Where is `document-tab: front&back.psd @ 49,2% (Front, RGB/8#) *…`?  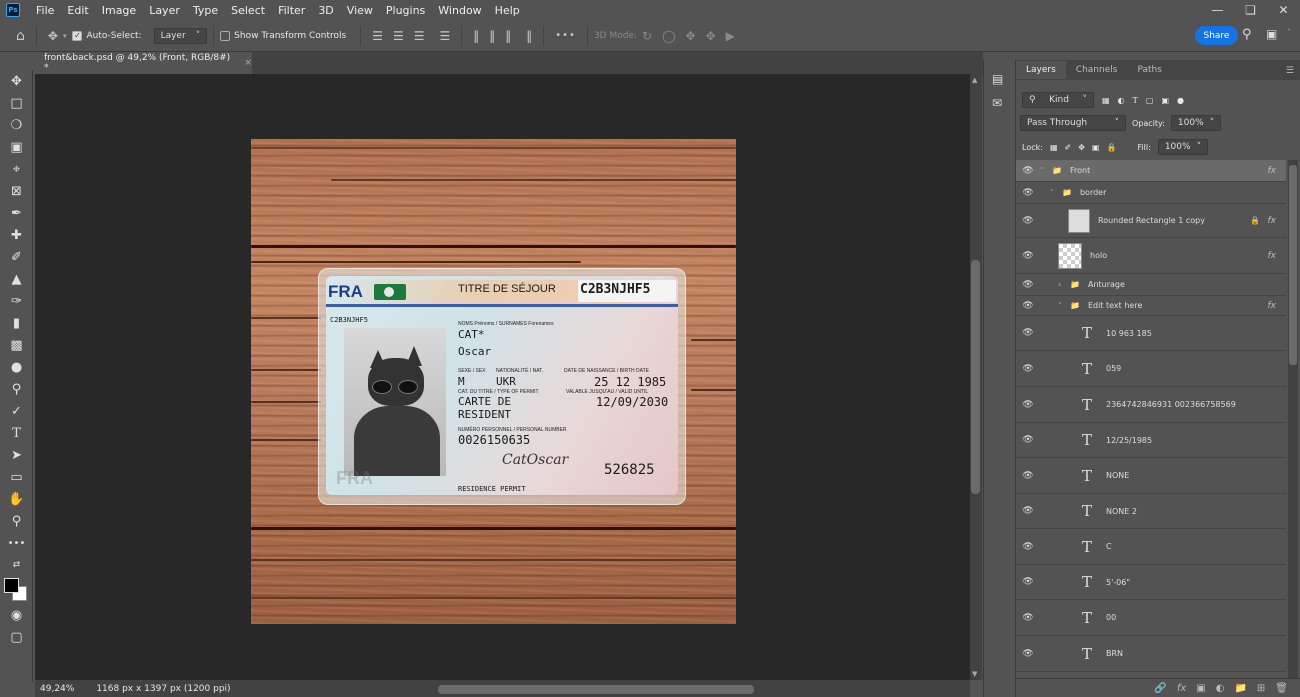 document-tab: front&back.psd @ 49,2% (Front, RGB/8#) *… is located at coordinates (143, 63).